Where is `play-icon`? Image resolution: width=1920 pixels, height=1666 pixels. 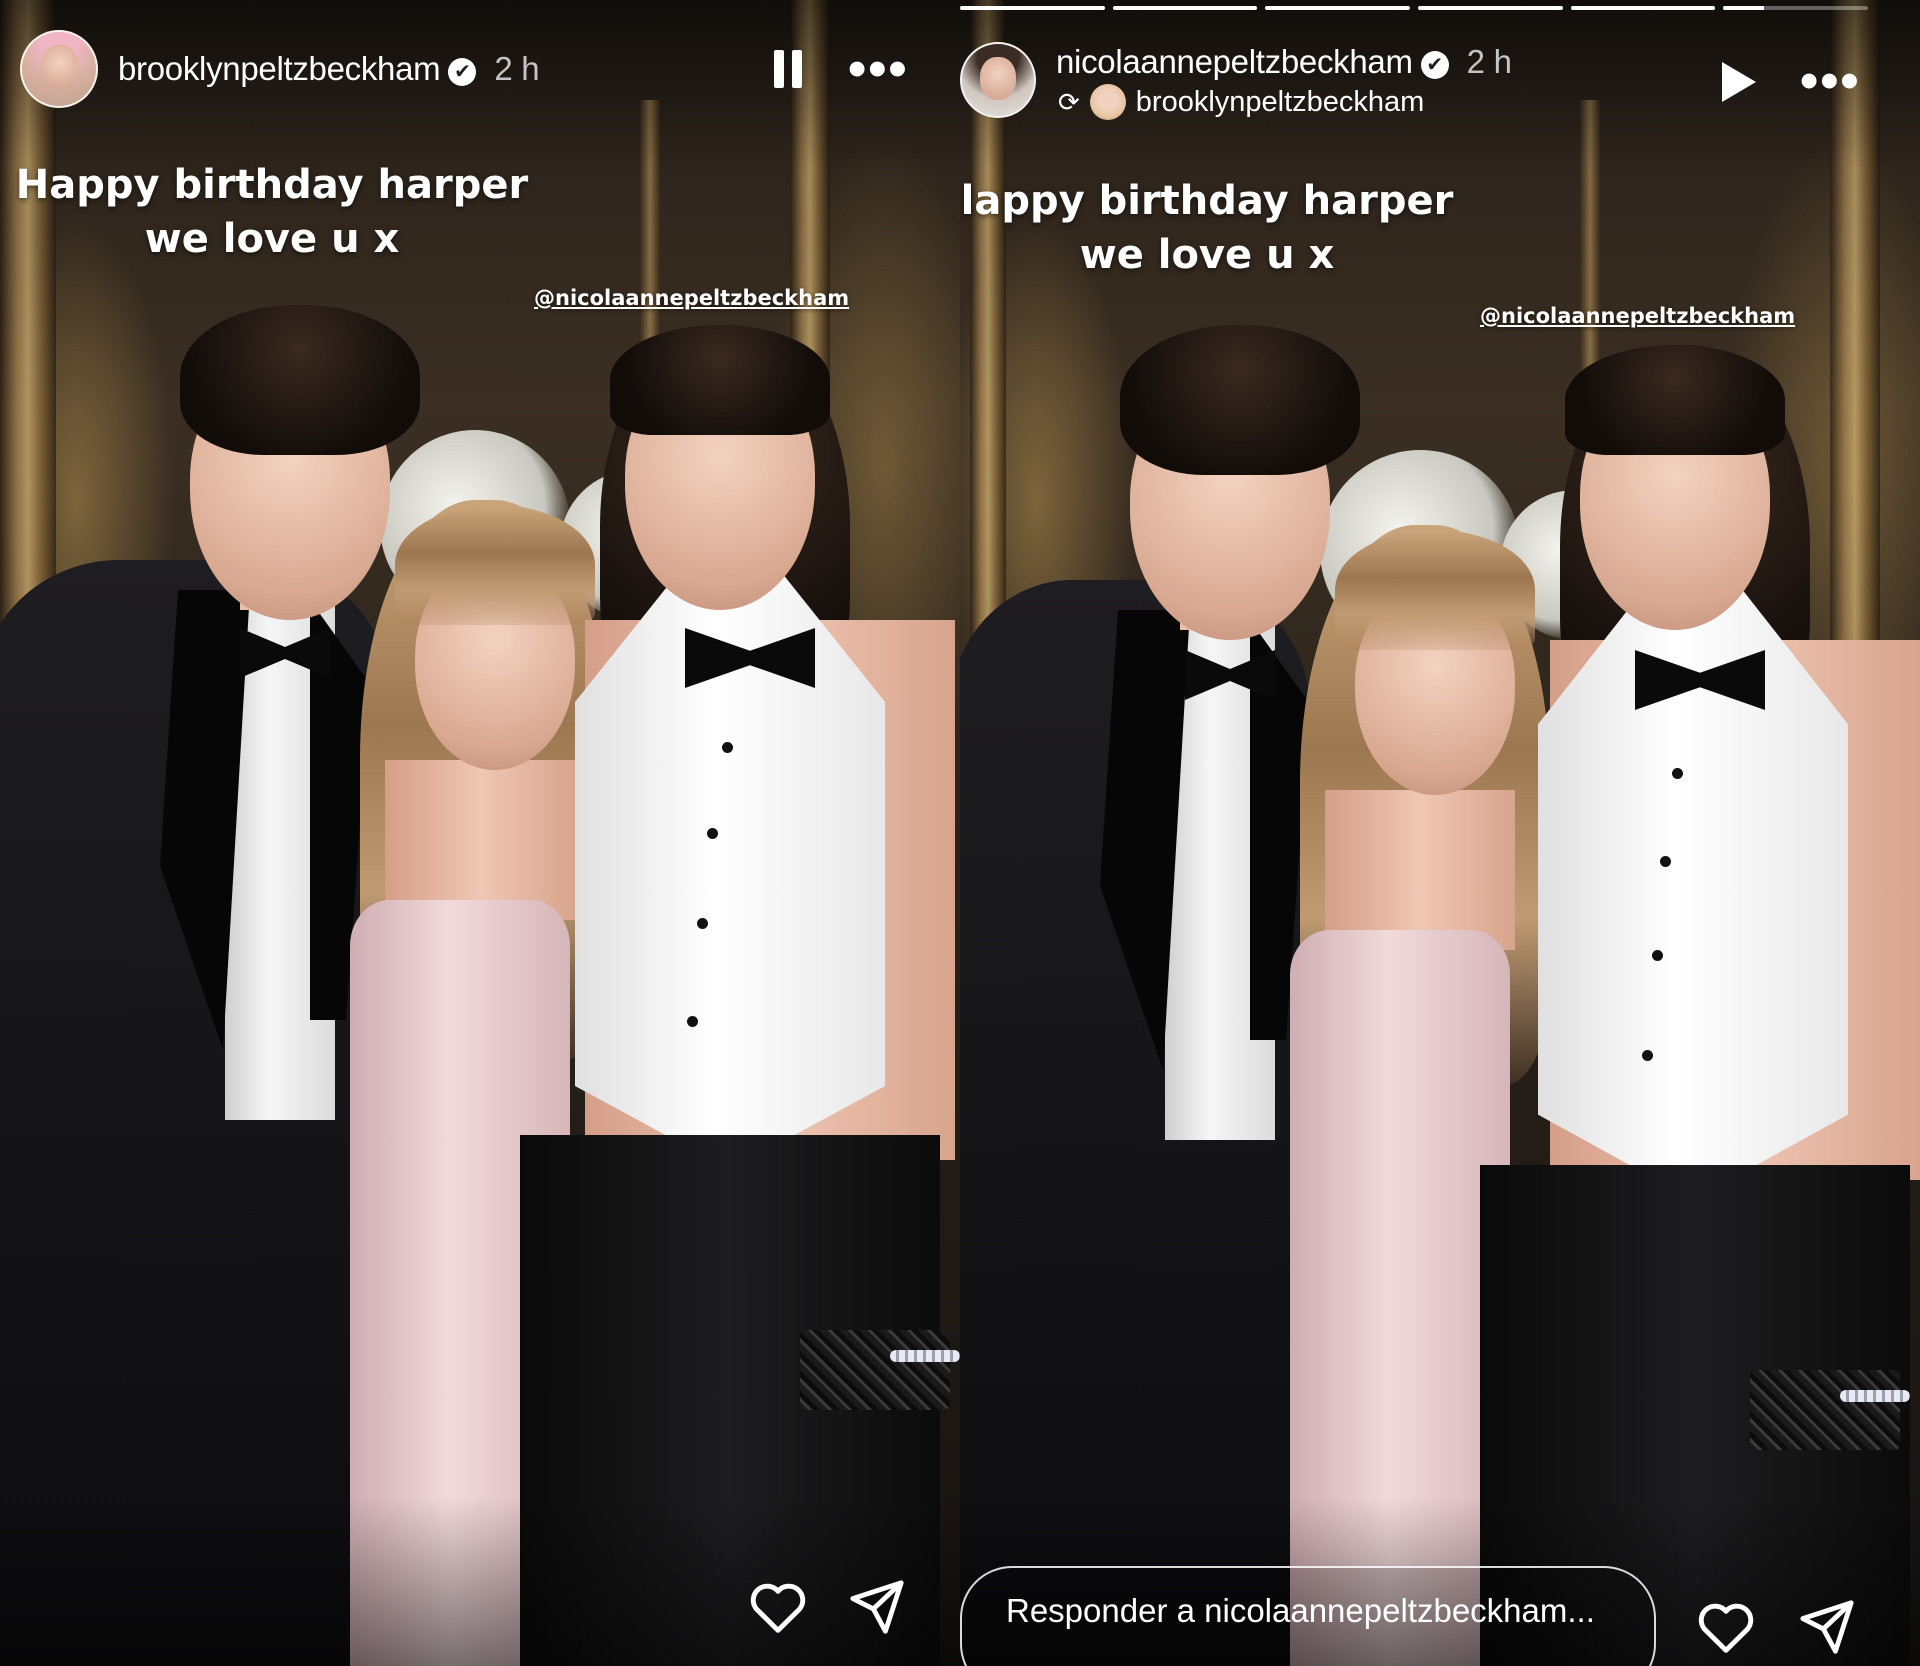 play-icon is located at coordinates (1739, 82).